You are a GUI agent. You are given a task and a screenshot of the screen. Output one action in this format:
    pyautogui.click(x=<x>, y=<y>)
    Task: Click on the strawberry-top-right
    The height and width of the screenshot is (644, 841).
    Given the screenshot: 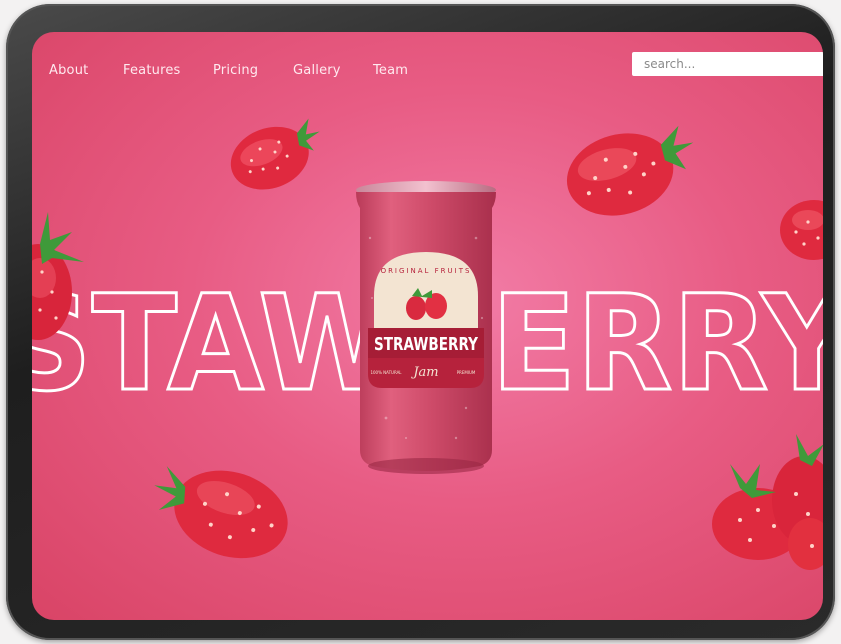 What is the action you would take?
    pyautogui.click(x=630, y=170)
    